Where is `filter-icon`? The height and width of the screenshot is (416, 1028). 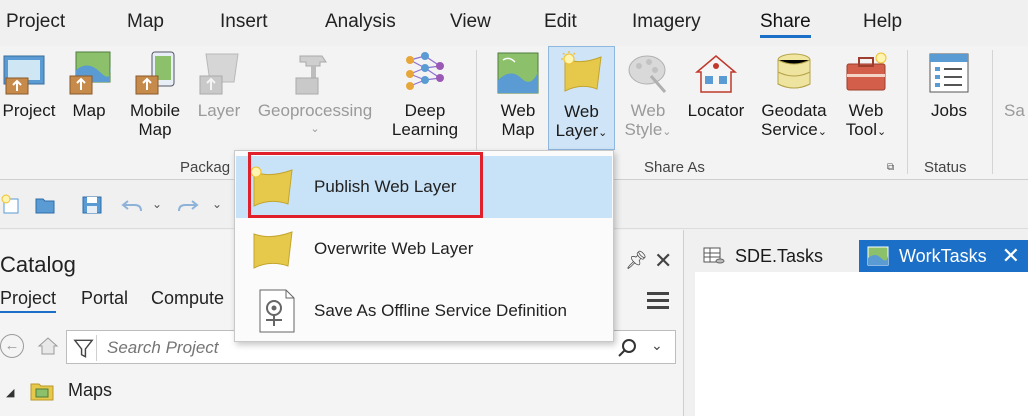 filter-icon is located at coordinates (84, 348).